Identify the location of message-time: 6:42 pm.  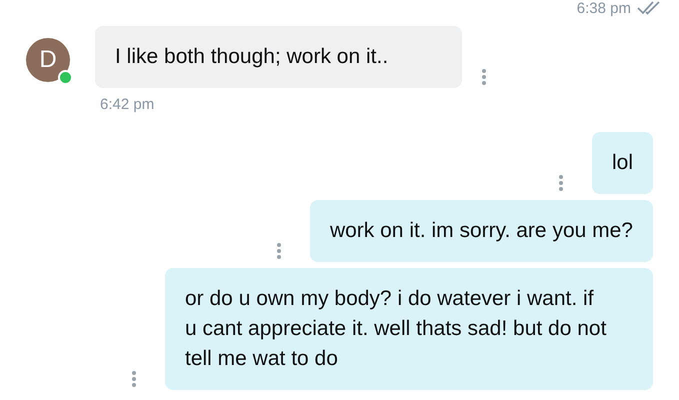
(128, 104).